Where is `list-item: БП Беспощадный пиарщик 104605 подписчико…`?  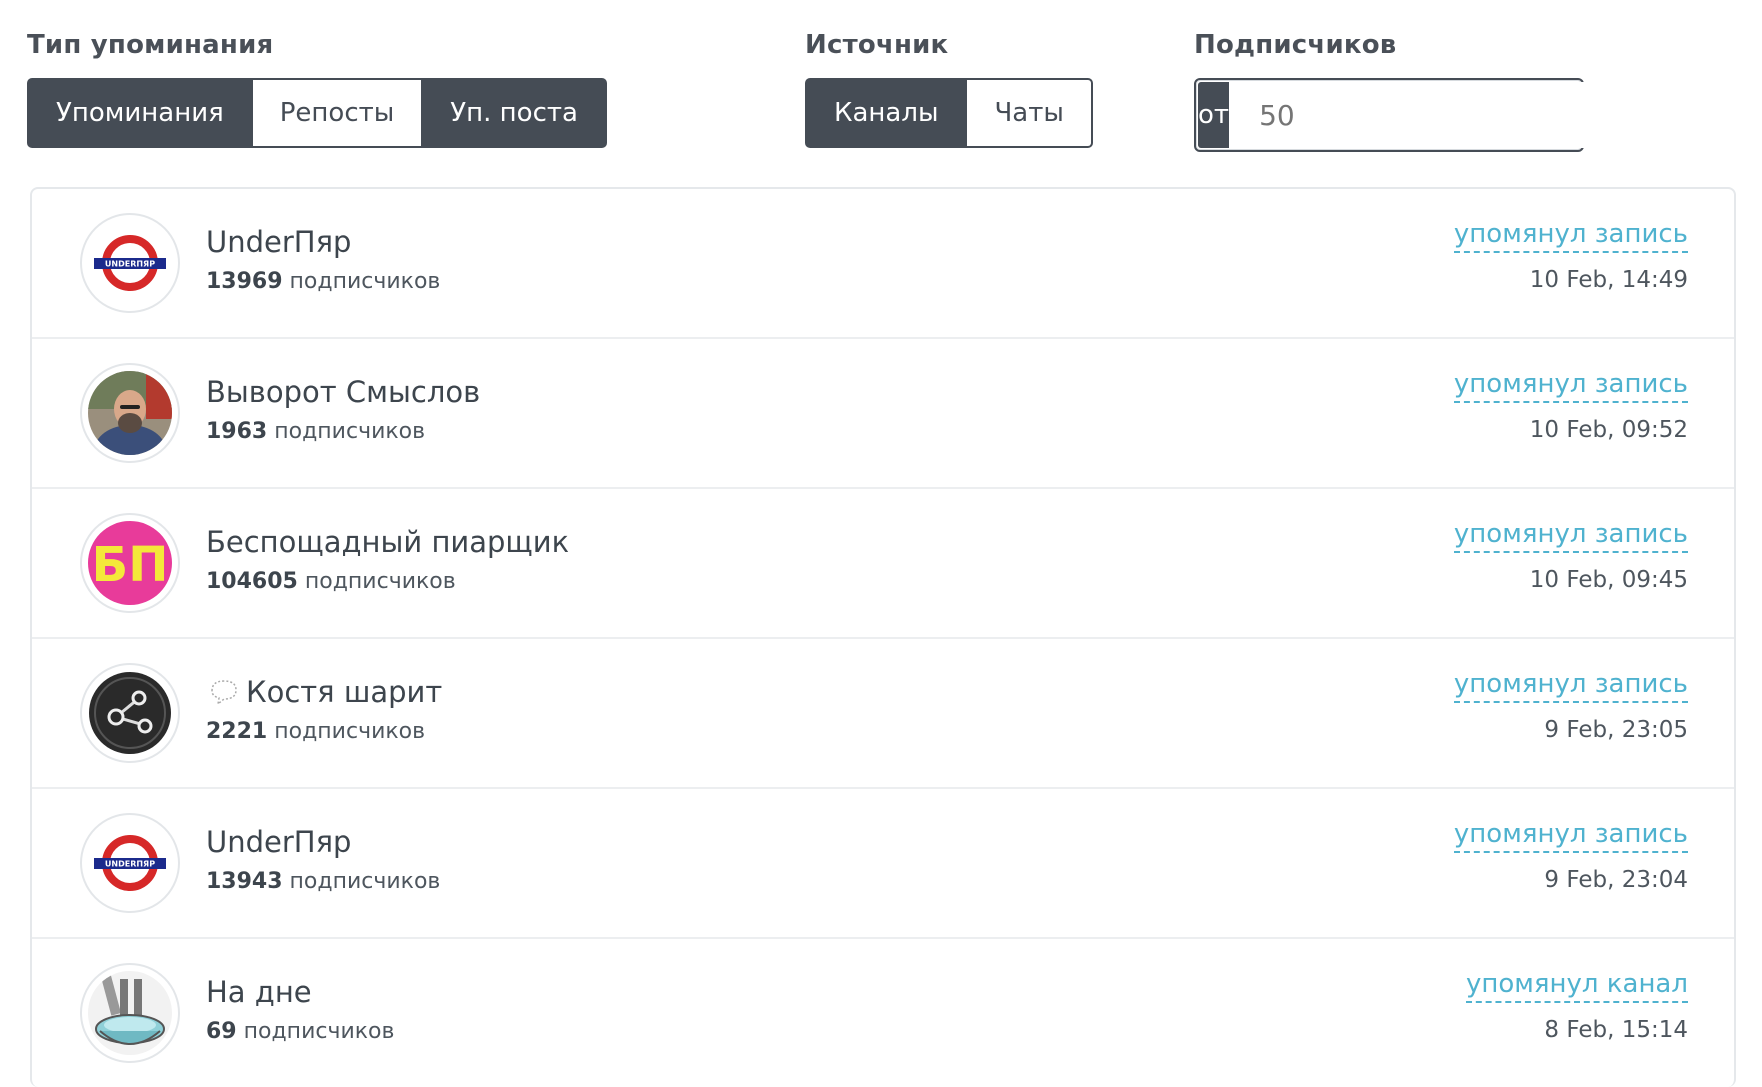 list-item: БП Беспощадный пиарщик 104605 подписчико… is located at coordinates (883, 564).